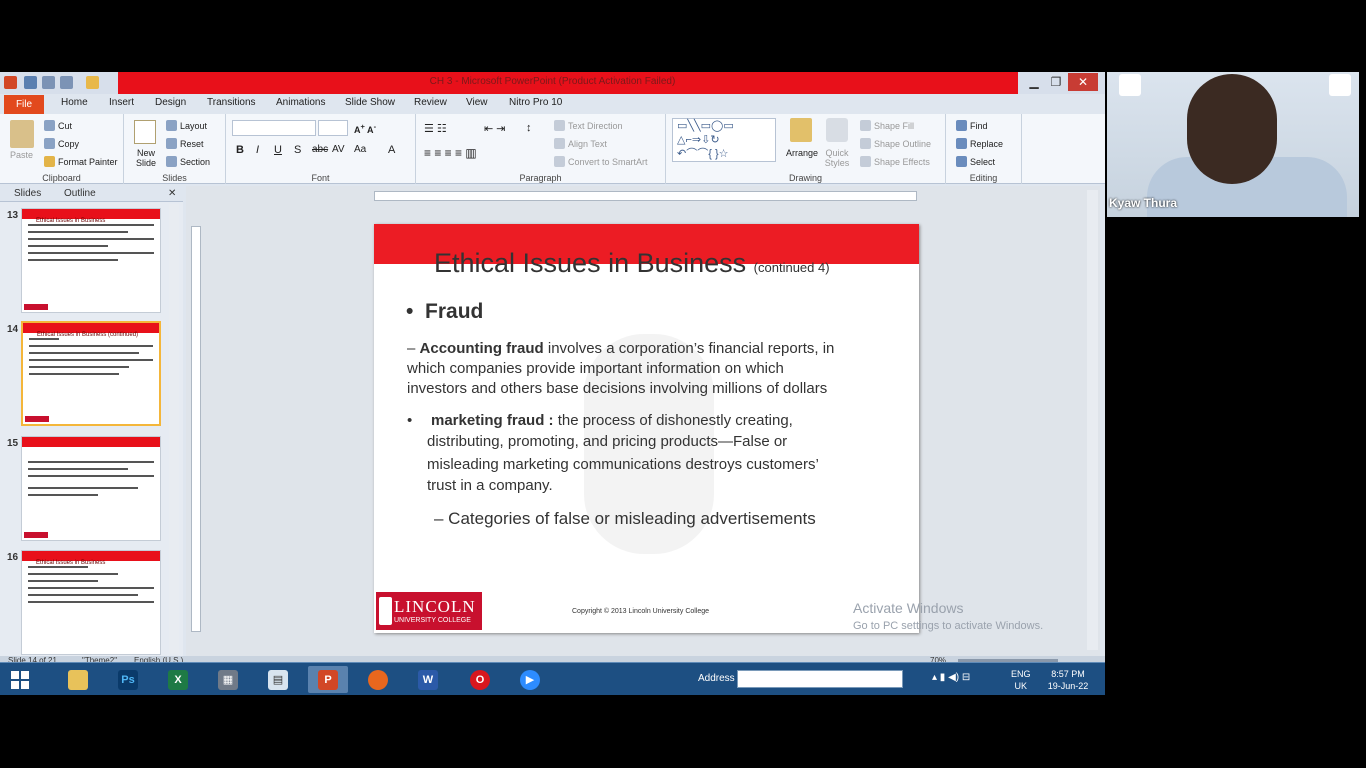 The image size is (1366, 768). Describe the element at coordinates (645, 196) in the screenshot. I see `horizontal-ruler` at that location.